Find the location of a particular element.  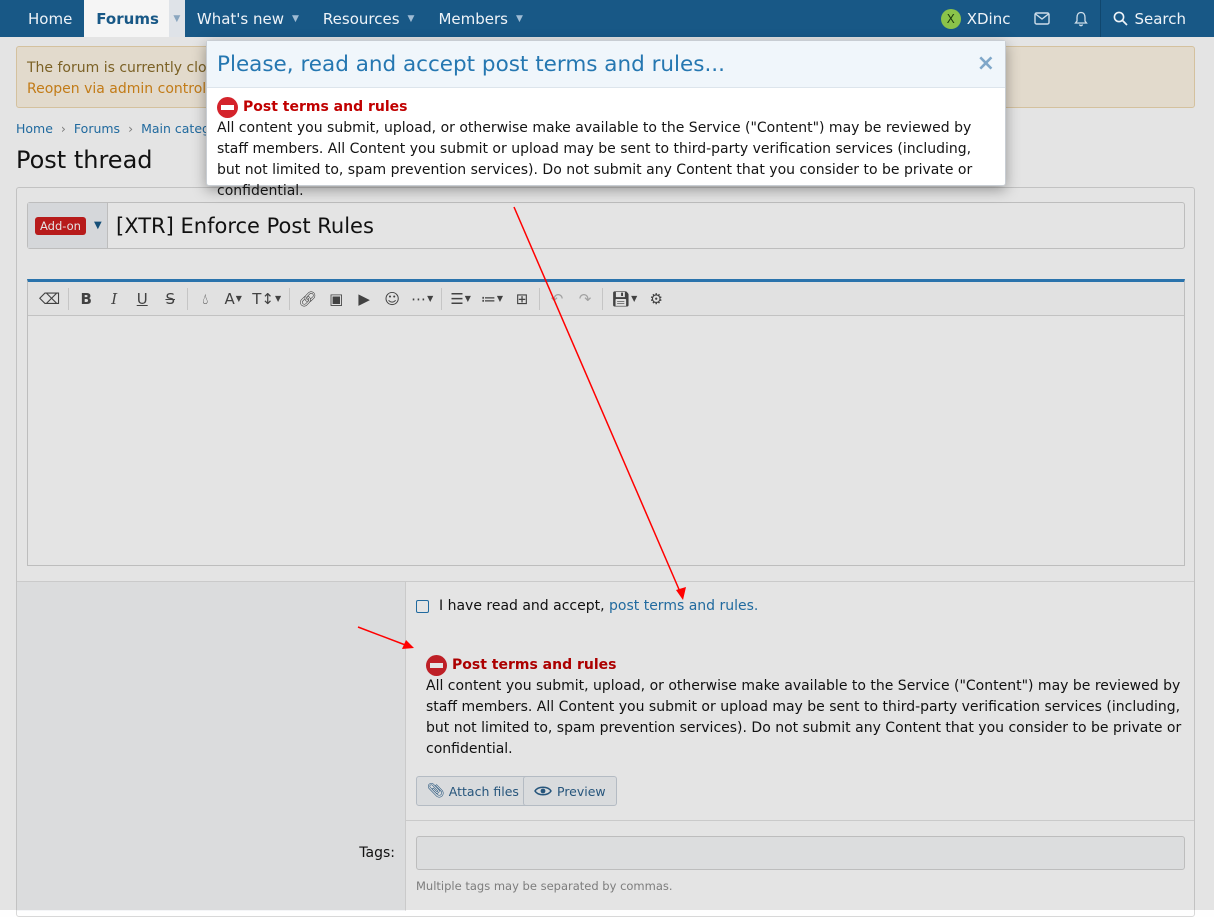

envelope-icon is located at coordinates (1042, 18).